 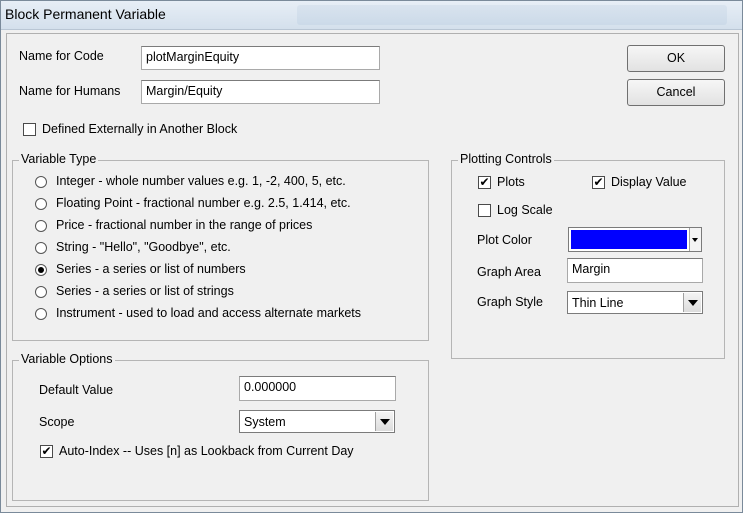 What do you see at coordinates (41, 204) in the screenshot?
I see `radio-floating-point` at bounding box center [41, 204].